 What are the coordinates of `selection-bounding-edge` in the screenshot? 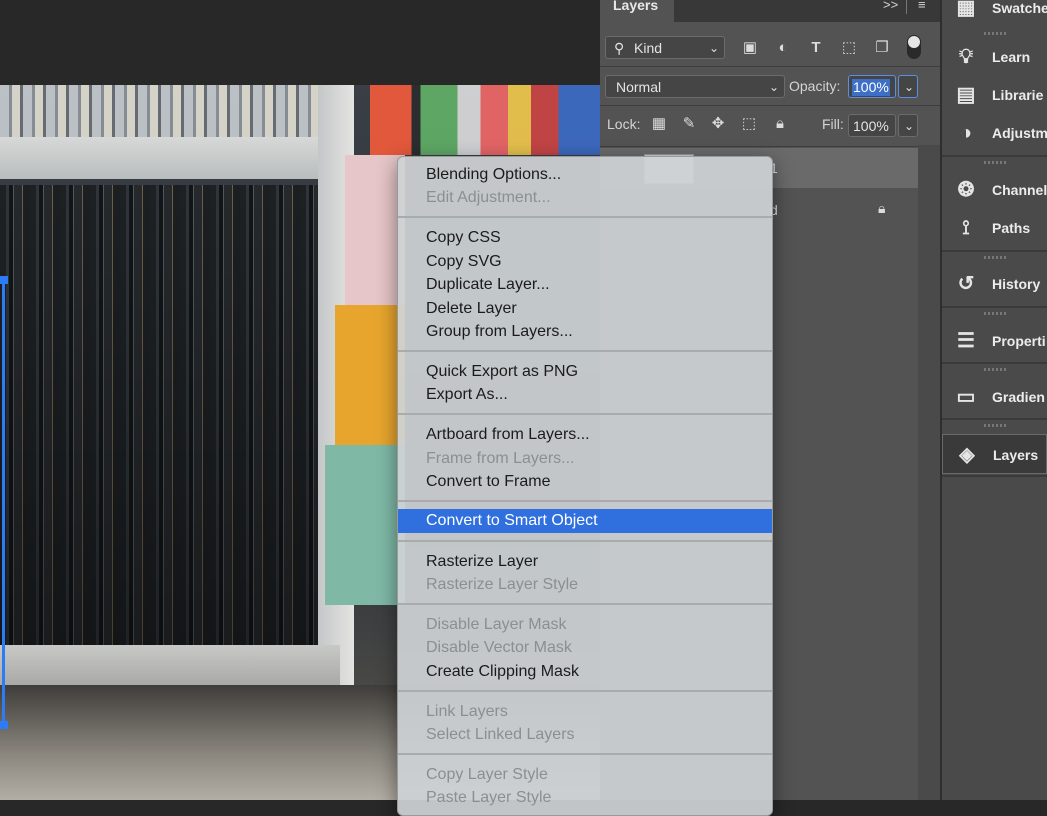 It's located at (3, 502).